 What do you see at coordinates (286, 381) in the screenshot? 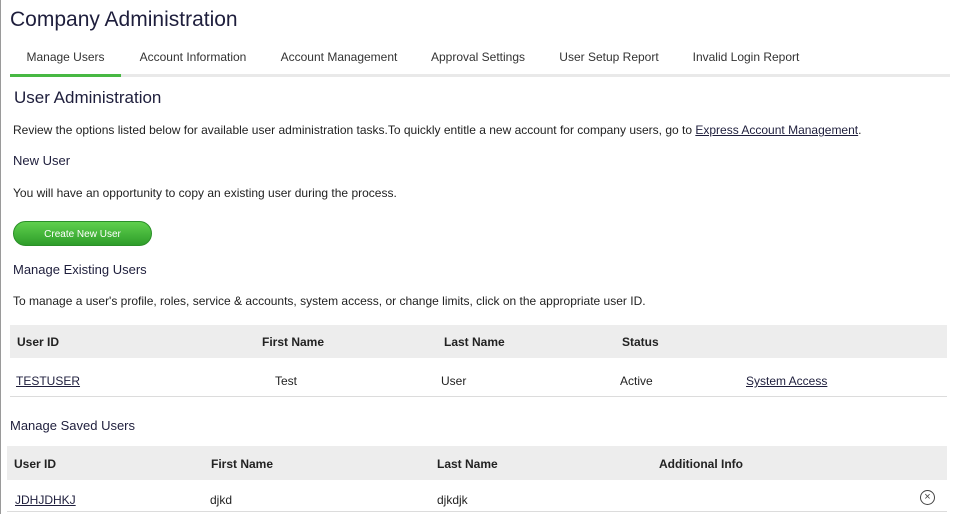
I see `first-name-cell: Test` at bounding box center [286, 381].